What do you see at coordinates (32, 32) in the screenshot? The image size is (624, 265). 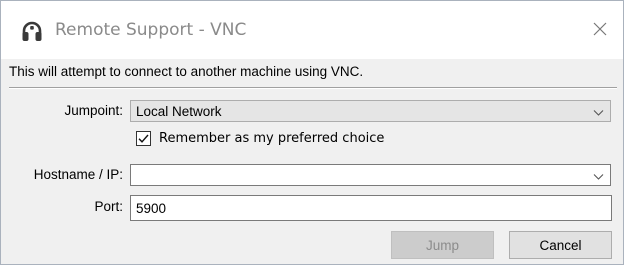 I see `headset-icon` at bounding box center [32, 32].